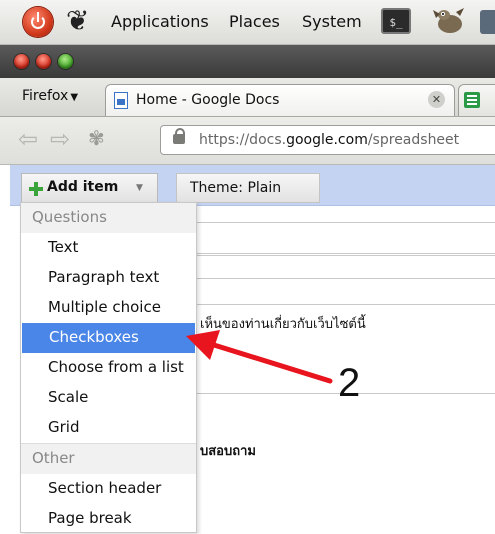 This screenshot has width=495, height=534. I want to click on menu-item-page-break: Page break, so click(108, 519).